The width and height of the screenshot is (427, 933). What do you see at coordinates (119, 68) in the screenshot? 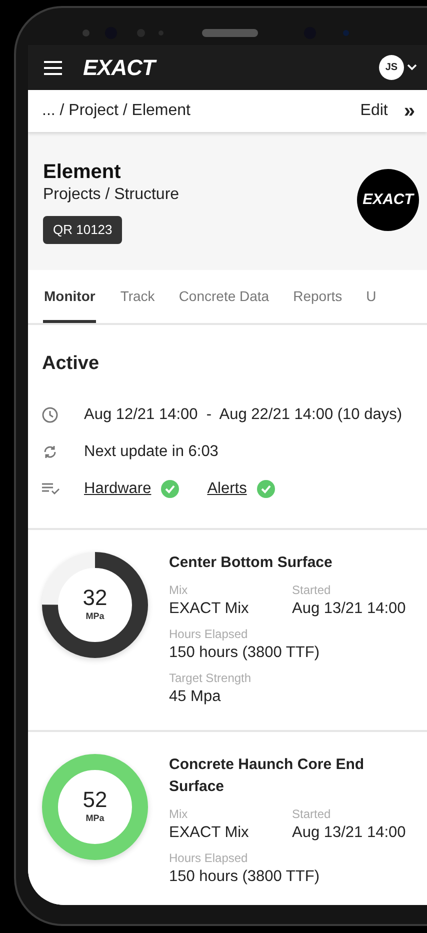
I see `app-logo: EXACT` at bounding box center [119, 68].